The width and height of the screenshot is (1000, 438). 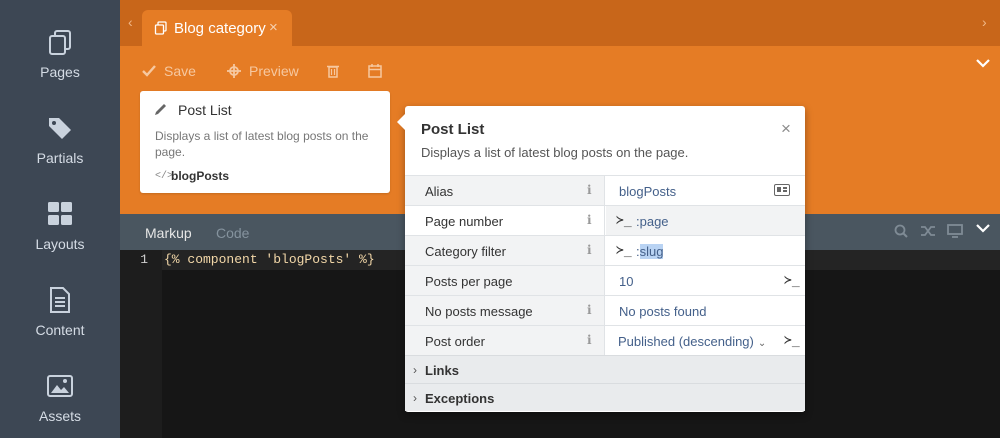 What do you see at coordinates (505, 280) in the screenshot?
I see `property-label-cell: Posts per page` at bounding box center [505, 280].